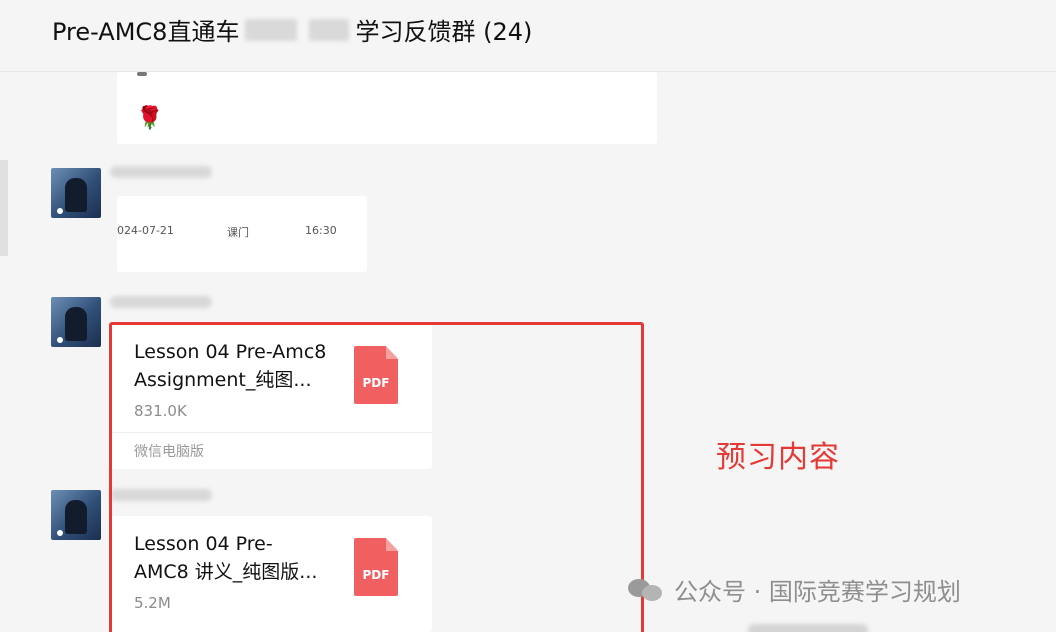  I want to click on message-date: 024-07-21, so click(145, 230).